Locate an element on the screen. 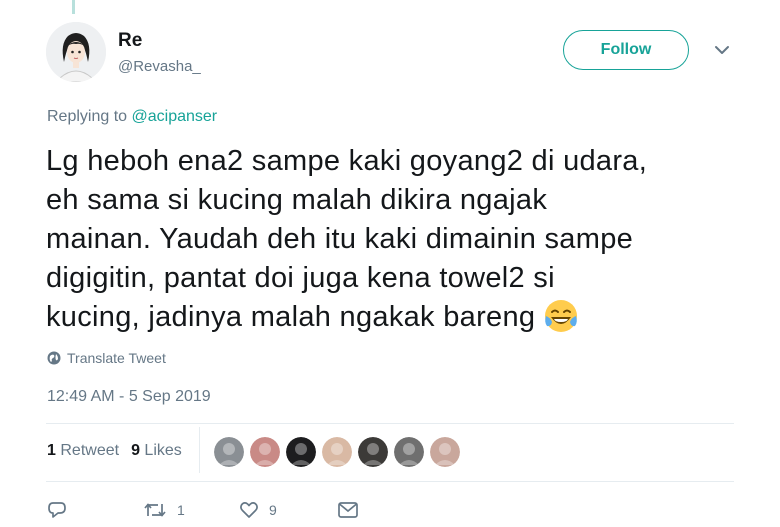 The image size is (780, 527). tweet-actions: 1 9 is located at coordinates (203, 510).